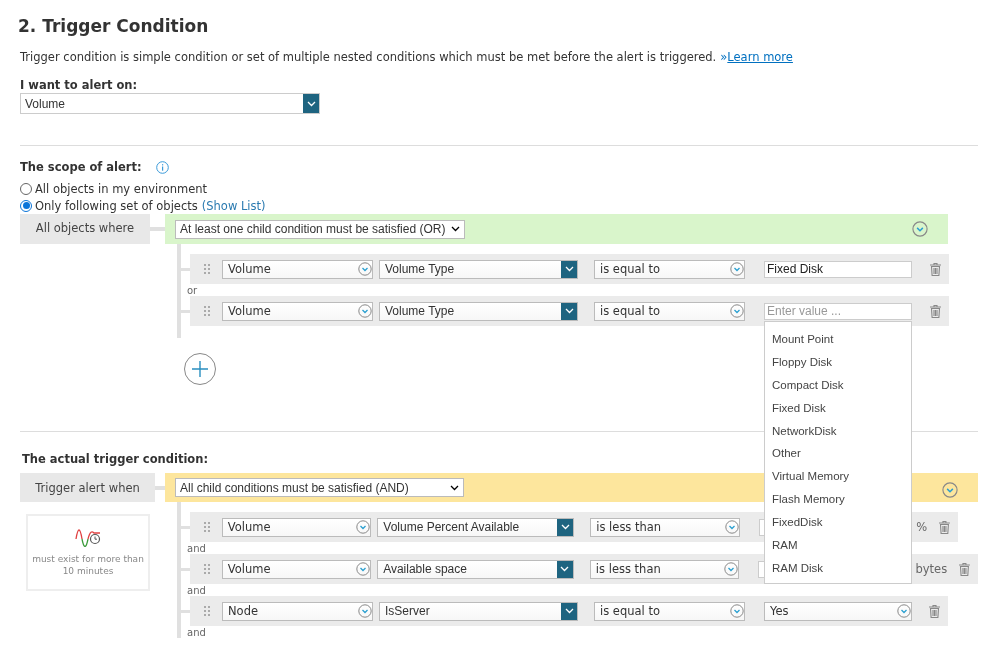 Image resolution: width=1003 pixels, height=650 pixels. What do you see at coordinates (478, 611) in the screenshot?
I see `field-select: IsServer` at bounding box center [478, 611].